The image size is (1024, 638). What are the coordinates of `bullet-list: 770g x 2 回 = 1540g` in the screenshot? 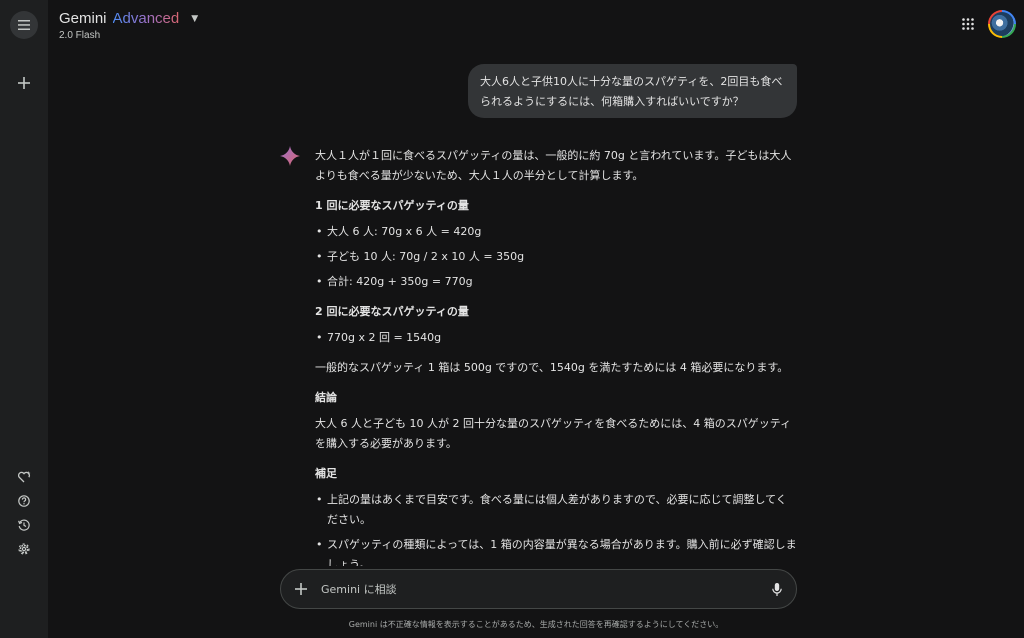 It's located at (556, 338).